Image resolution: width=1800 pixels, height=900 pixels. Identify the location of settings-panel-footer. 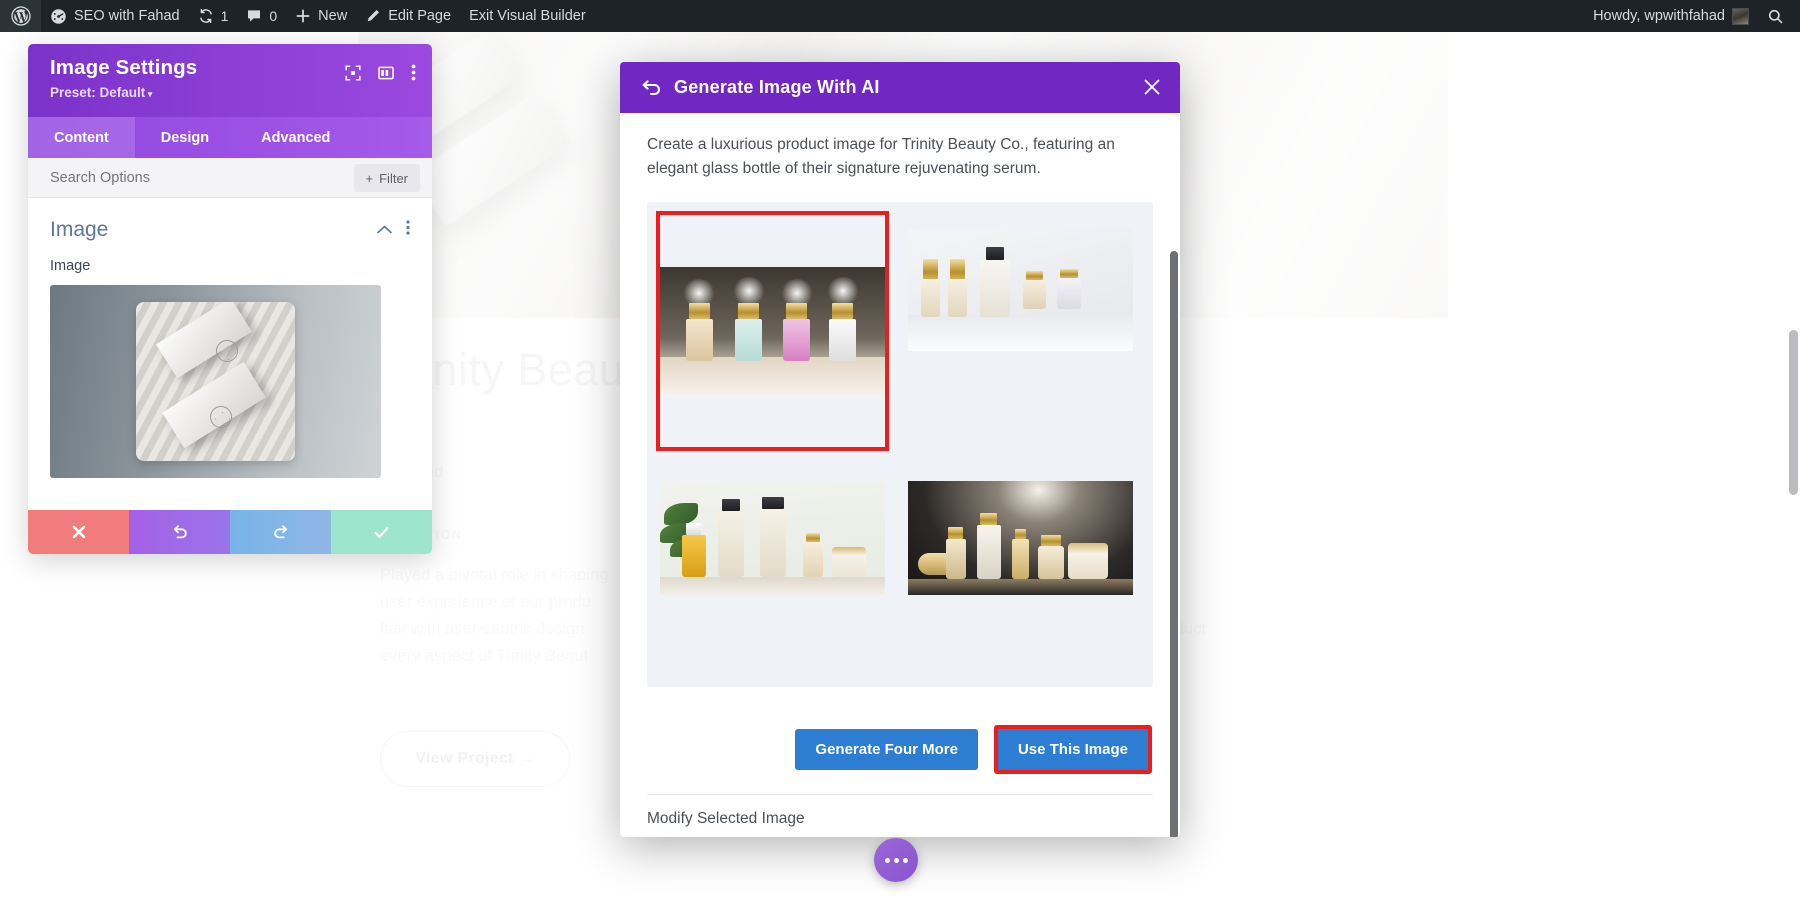
(230, 532).